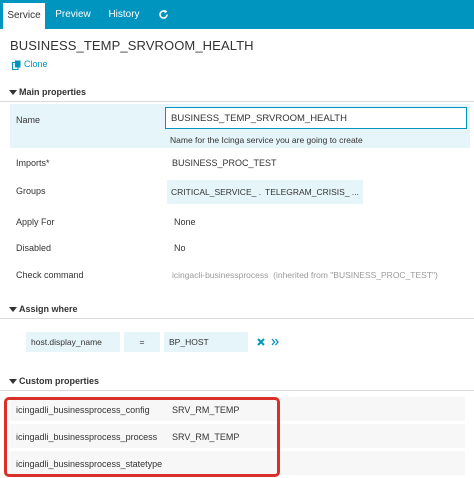 The image size is (474, 478). I want to click on groups-label: Groups, so click(31, 191).